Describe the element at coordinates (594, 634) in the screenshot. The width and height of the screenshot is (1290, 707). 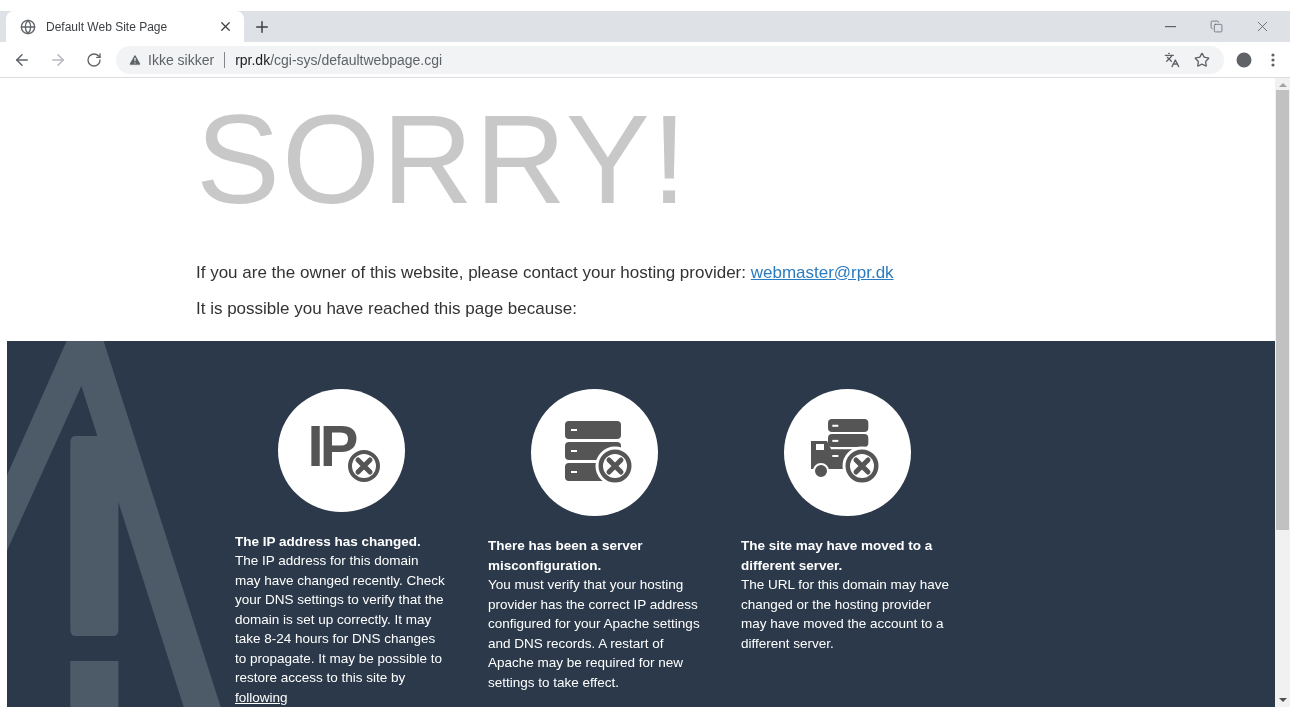
I see `reason-text: You must verify that your hosting provider has the correct IP address configured for your Apache settings and DNS records. A restart of Apache may be required for new settings to take effect.` at that location.